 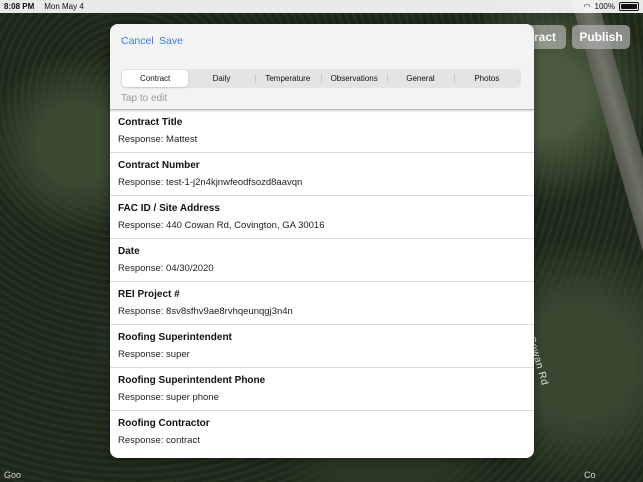 I want to click on publish-button: Publish, so click(x=601, y=37).